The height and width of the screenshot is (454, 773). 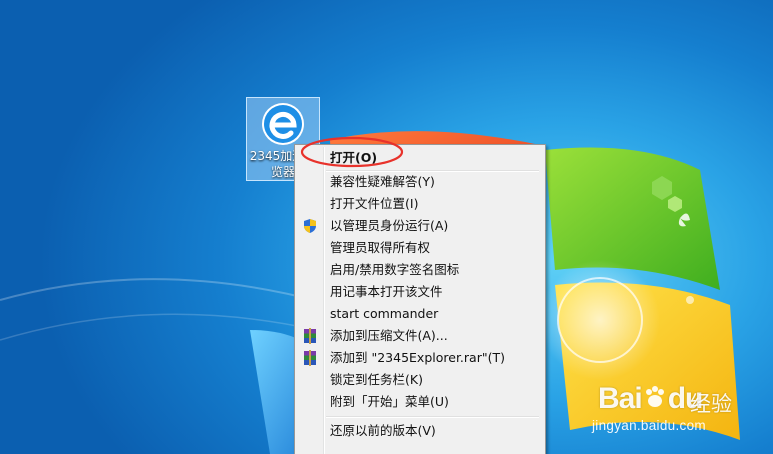 I want to click on menu-item-compat-troubleshoot: 兼容性疑难解答(Y), so click(x=420, y=182).